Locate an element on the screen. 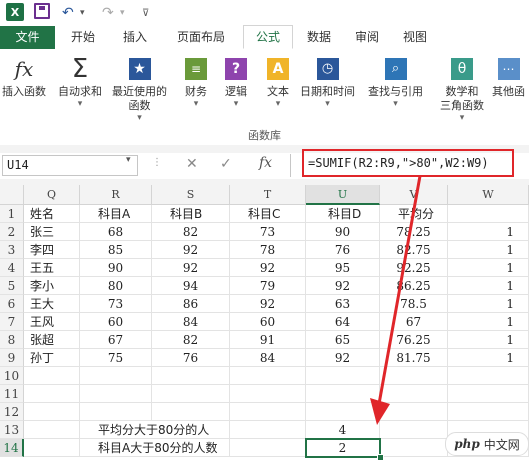 Image resolution: width=529 pixels, height=475 pixels. row-header-9: 9 is located at coordinates (12, 358).